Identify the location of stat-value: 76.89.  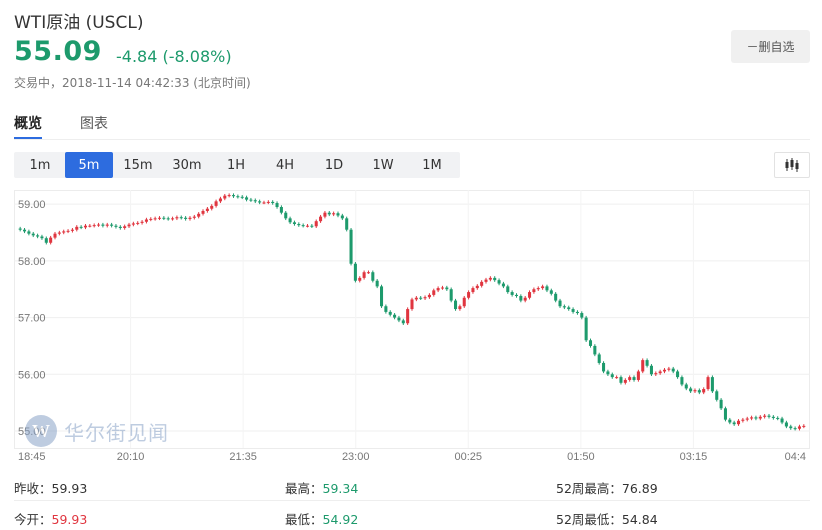
(639, 488).